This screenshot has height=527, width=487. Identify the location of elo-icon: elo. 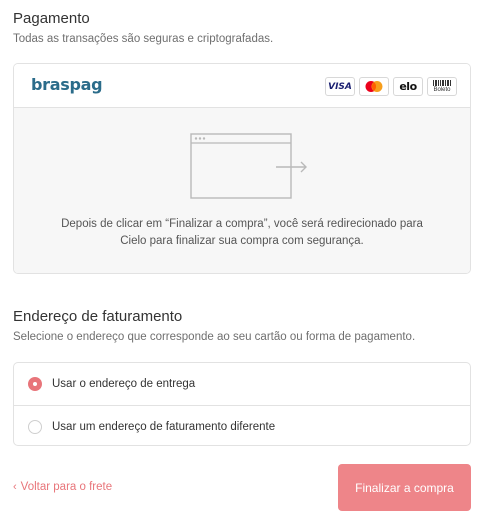
(408, 86).